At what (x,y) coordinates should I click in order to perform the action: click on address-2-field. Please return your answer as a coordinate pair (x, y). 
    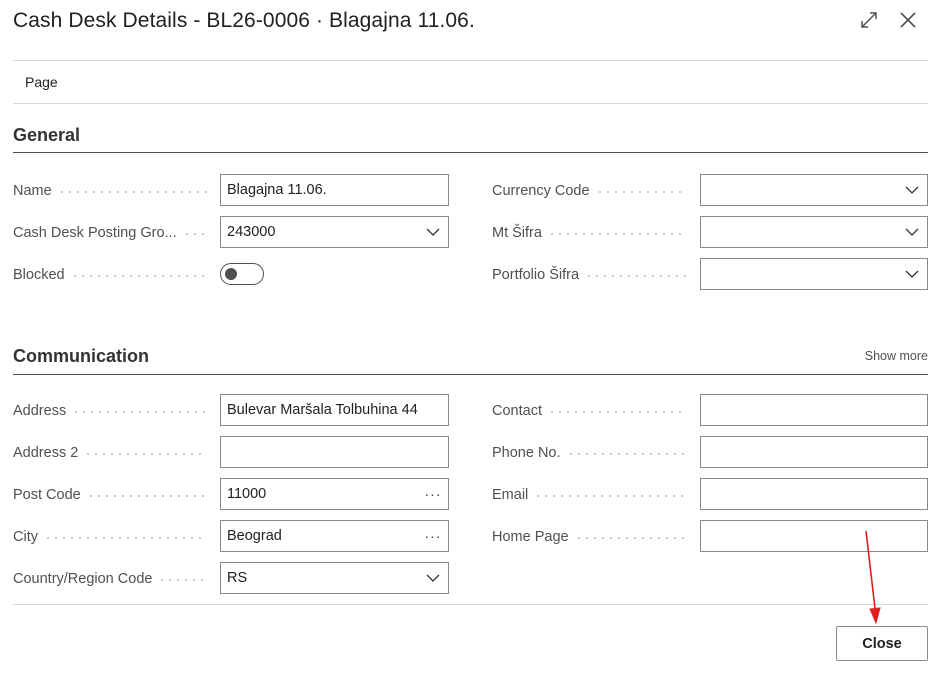
    Looking at the image, I should click on (334, 452).